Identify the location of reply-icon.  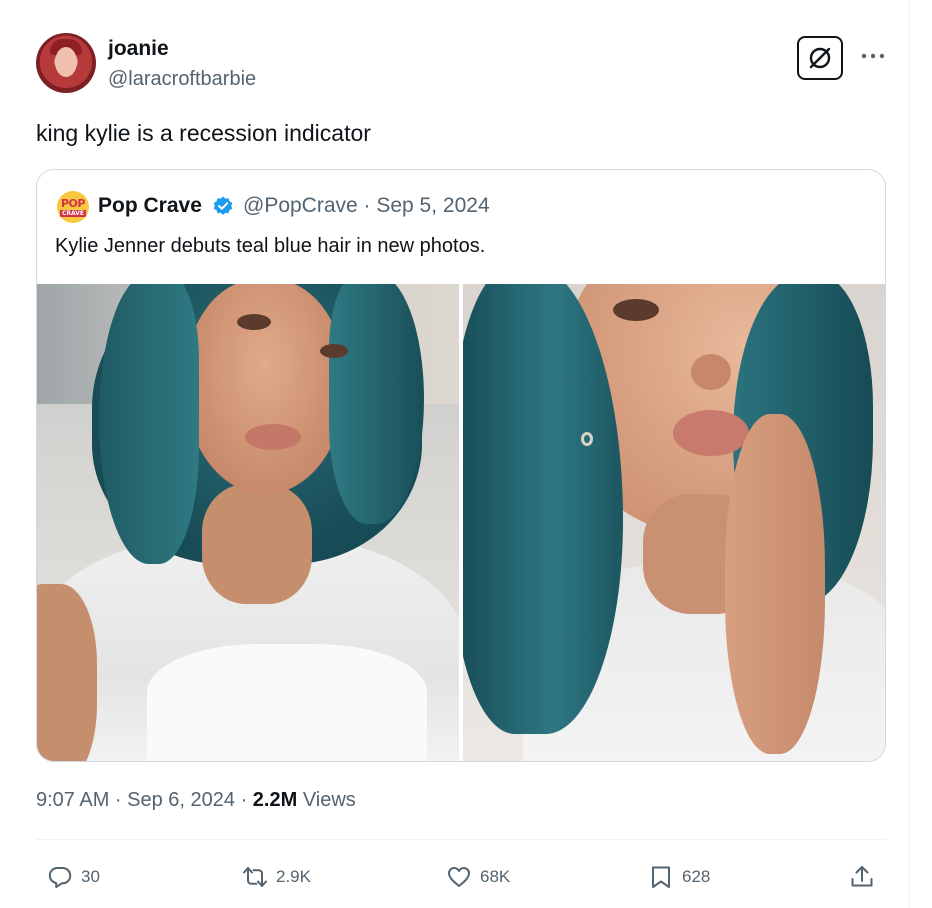
(60, 877).